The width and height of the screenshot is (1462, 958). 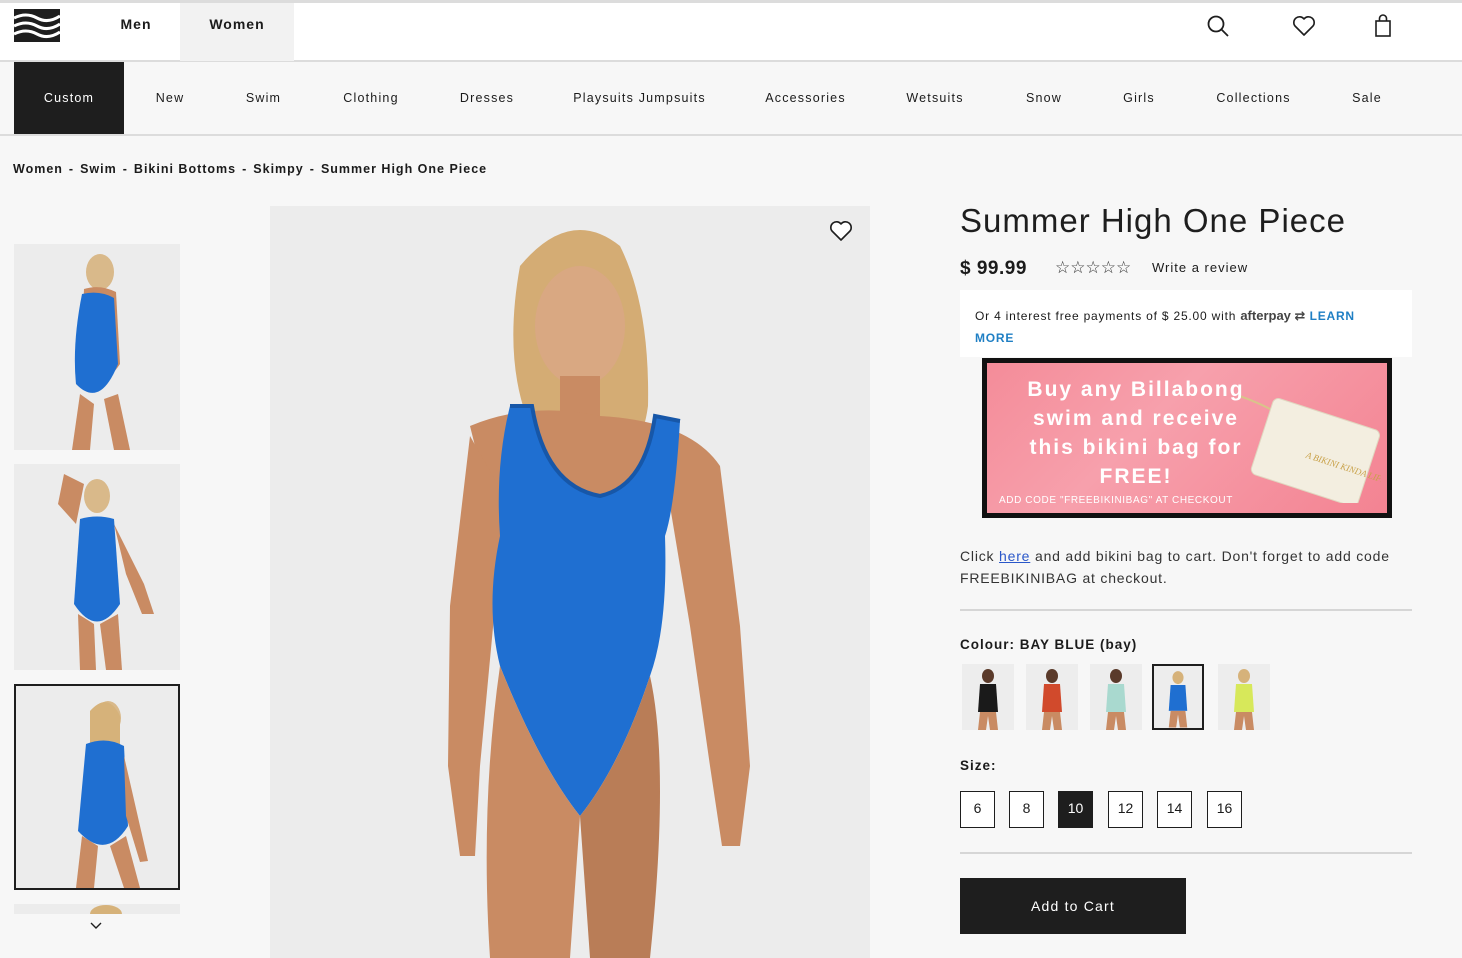 What do you see at coordinates (1253, 98) in the screenshot?
I see `nav-item-collections: Collections` at bounding box center [1253, 98].